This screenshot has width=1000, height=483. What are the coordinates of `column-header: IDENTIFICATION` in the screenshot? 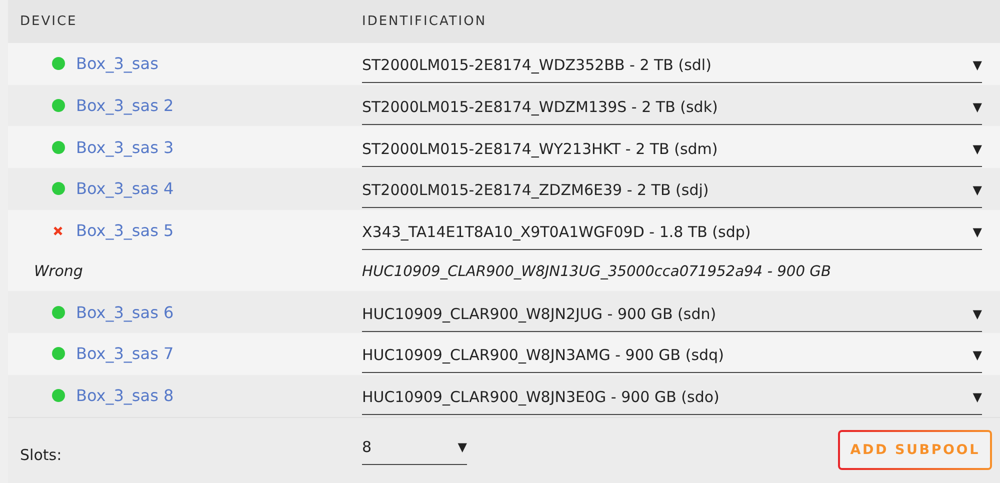 It's located at (425, 21).